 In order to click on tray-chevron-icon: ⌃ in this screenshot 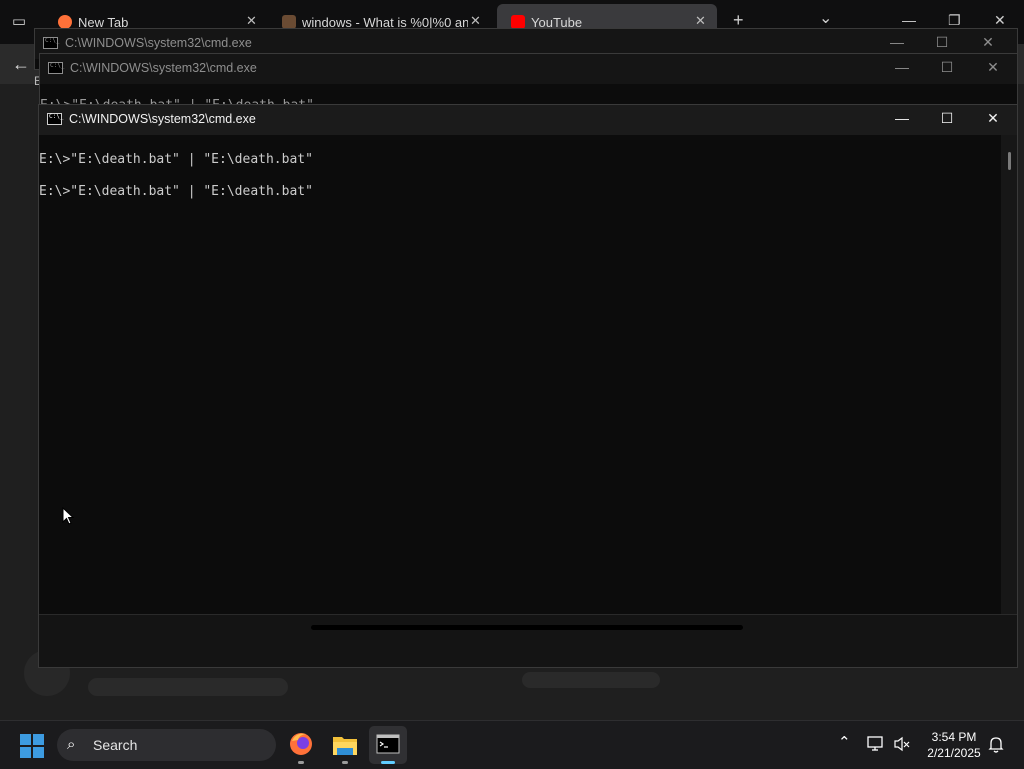, I will do `click(844, 742)`.